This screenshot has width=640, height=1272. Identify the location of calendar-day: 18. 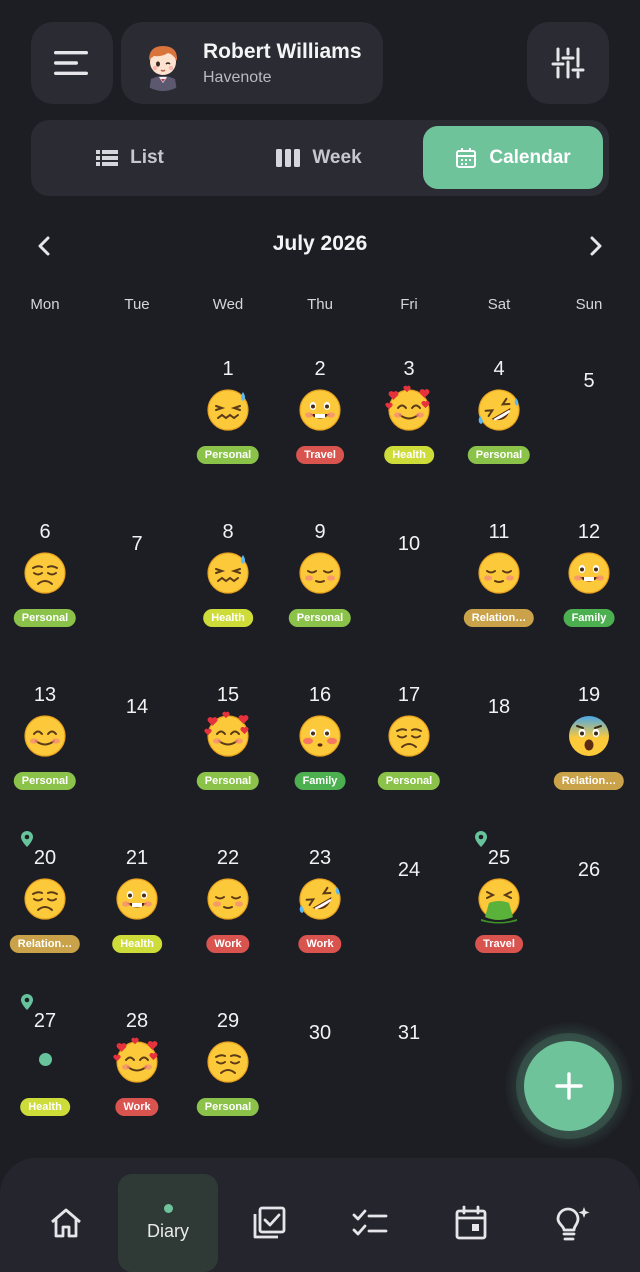
(499, 738).